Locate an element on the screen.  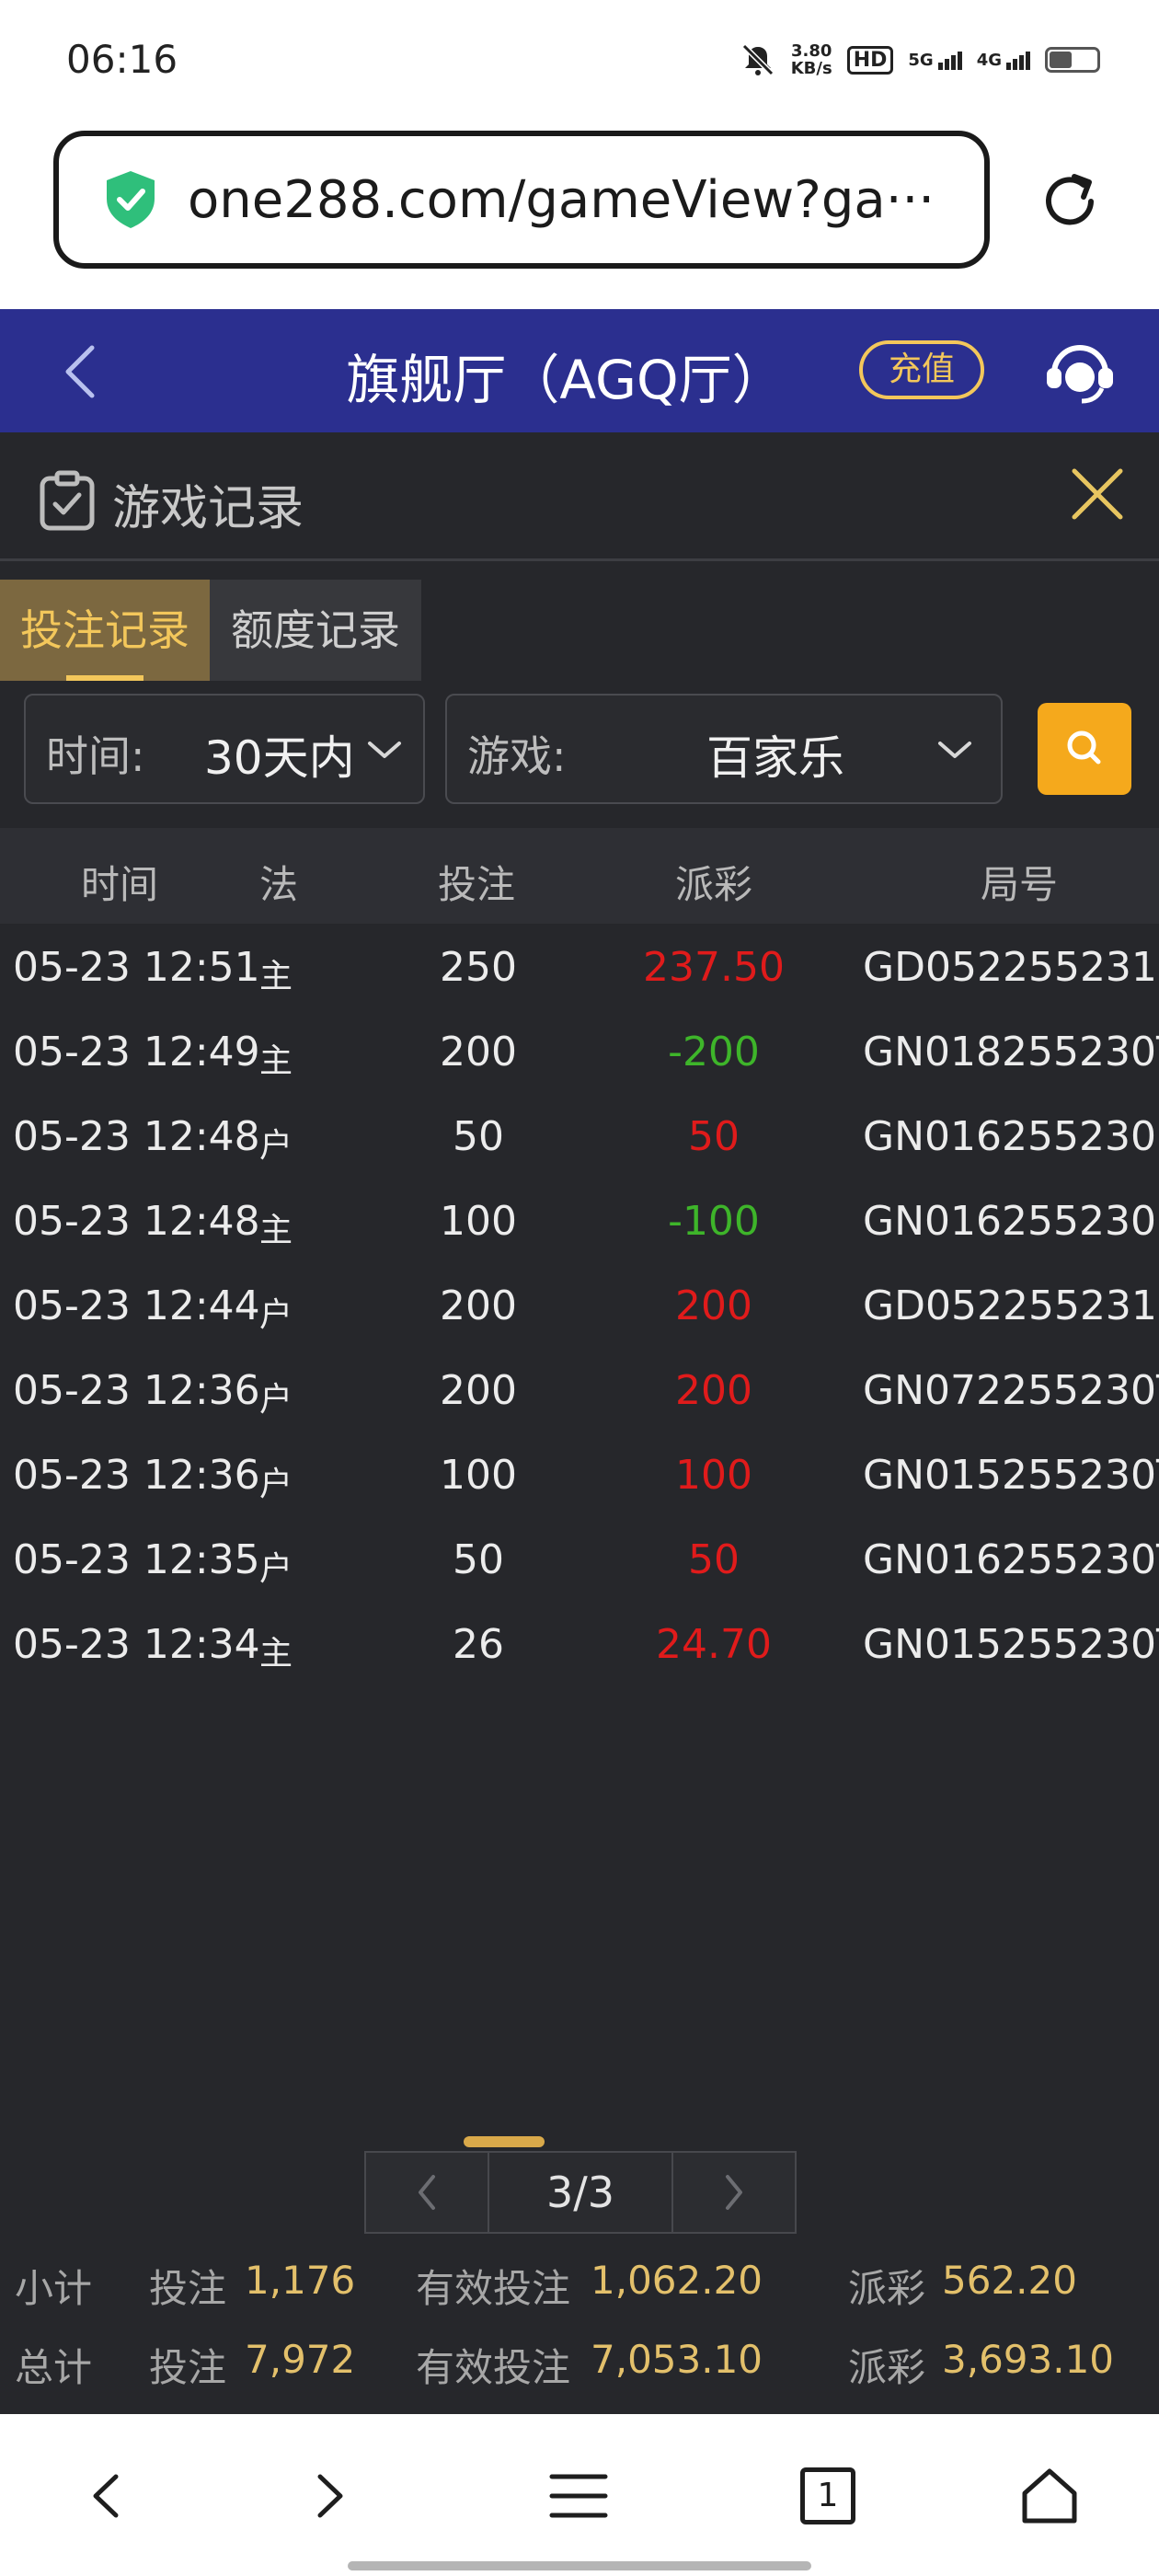
total-payout-label: 派彩 is located at coordinates (887, 2367).